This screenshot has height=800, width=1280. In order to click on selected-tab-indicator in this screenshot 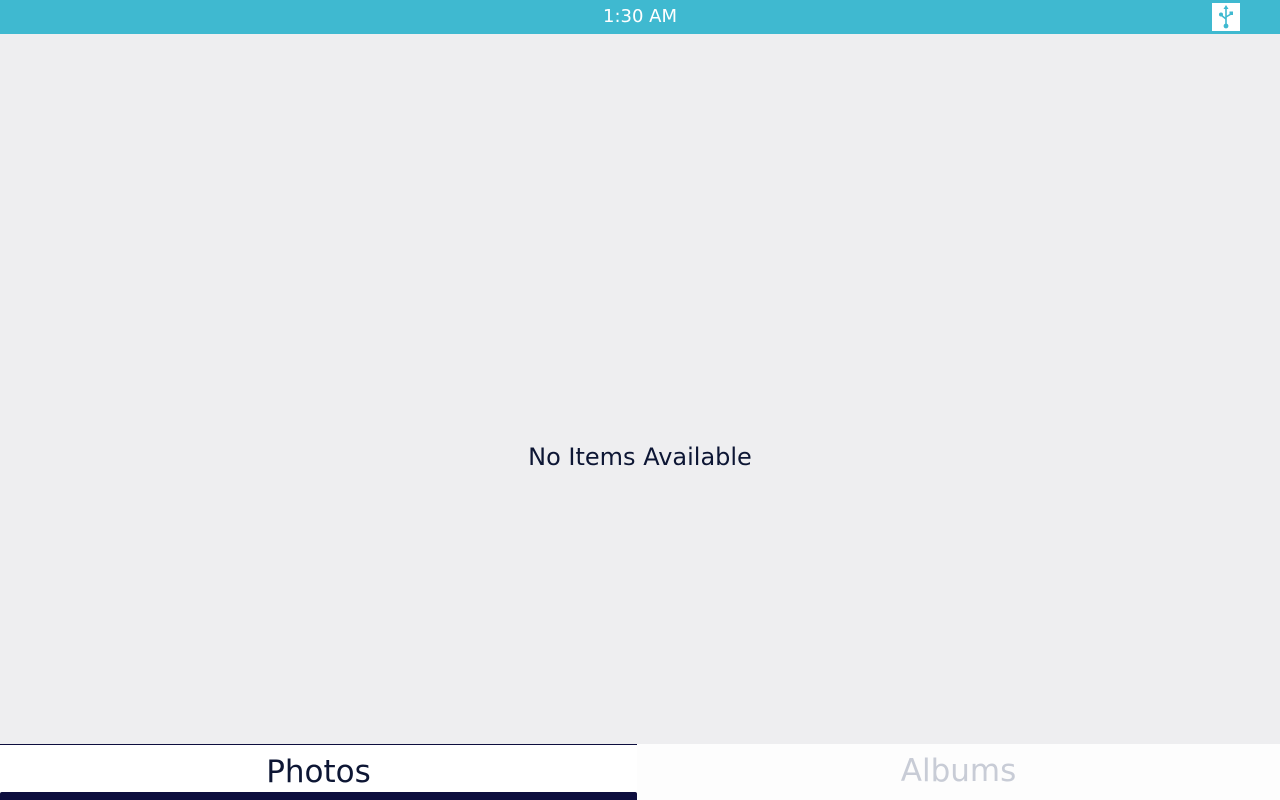, I will do `click(318, 796)`.